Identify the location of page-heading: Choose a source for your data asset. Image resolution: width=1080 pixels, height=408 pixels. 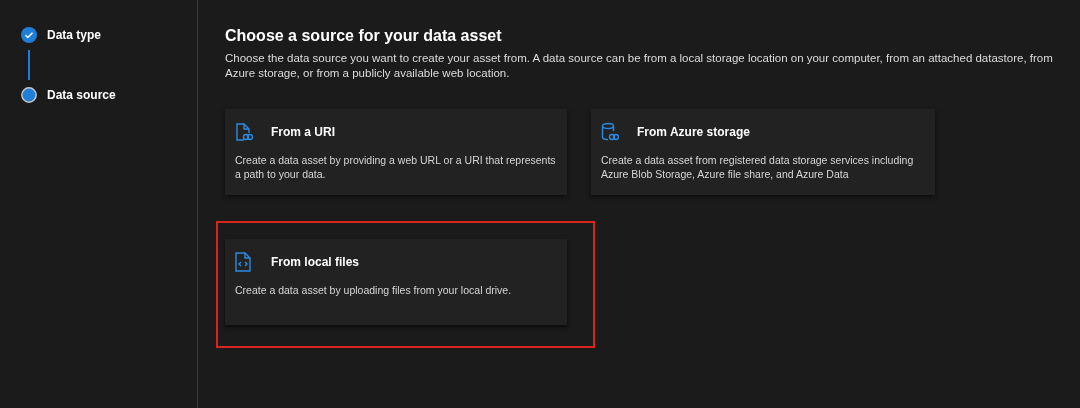
(364, 36).